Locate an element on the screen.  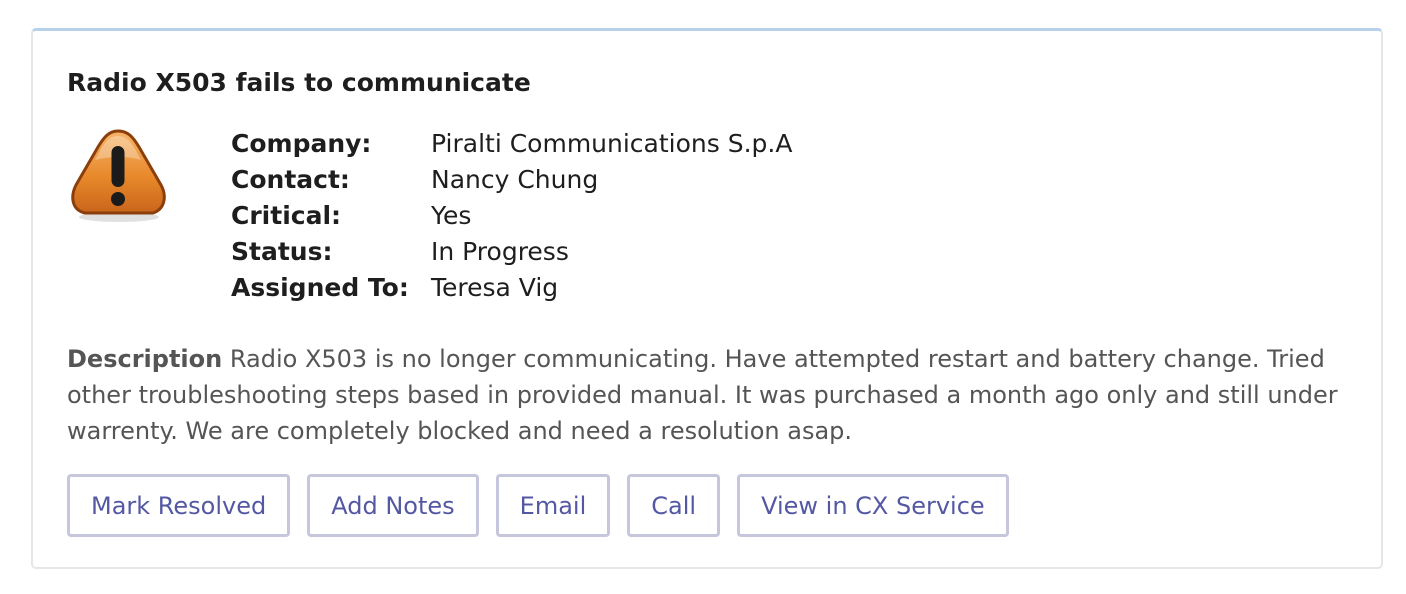
status-label: Status: is located at coordinates (282, 251).